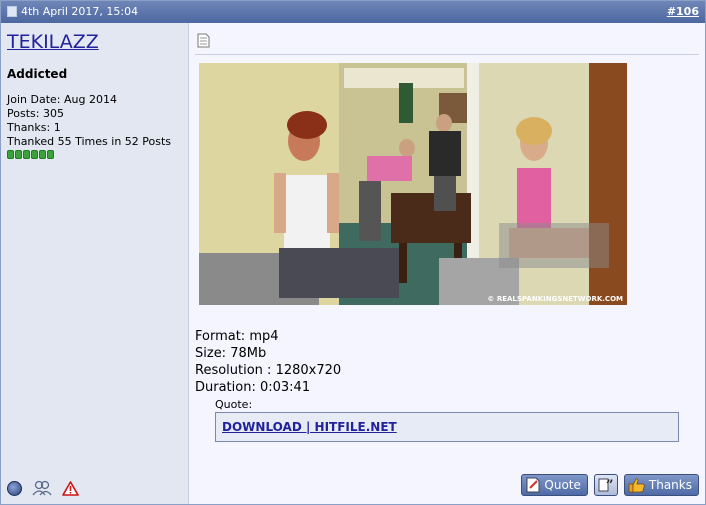 This screenshot has width=706, height=505. I want to click on quote-box: DOWNLOAD | HITFILE.NET, so click(447, 427).